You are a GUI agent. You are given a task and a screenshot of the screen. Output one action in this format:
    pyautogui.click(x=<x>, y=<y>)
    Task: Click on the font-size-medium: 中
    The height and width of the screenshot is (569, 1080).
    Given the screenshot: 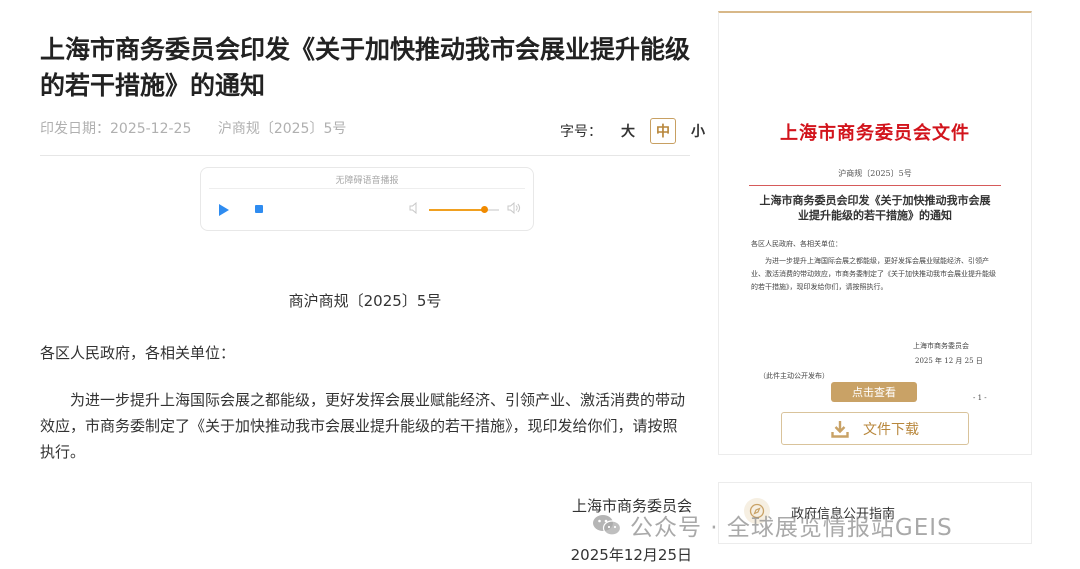 What is the action you would take?
    pyautogui.click(x=663, y=131)
    